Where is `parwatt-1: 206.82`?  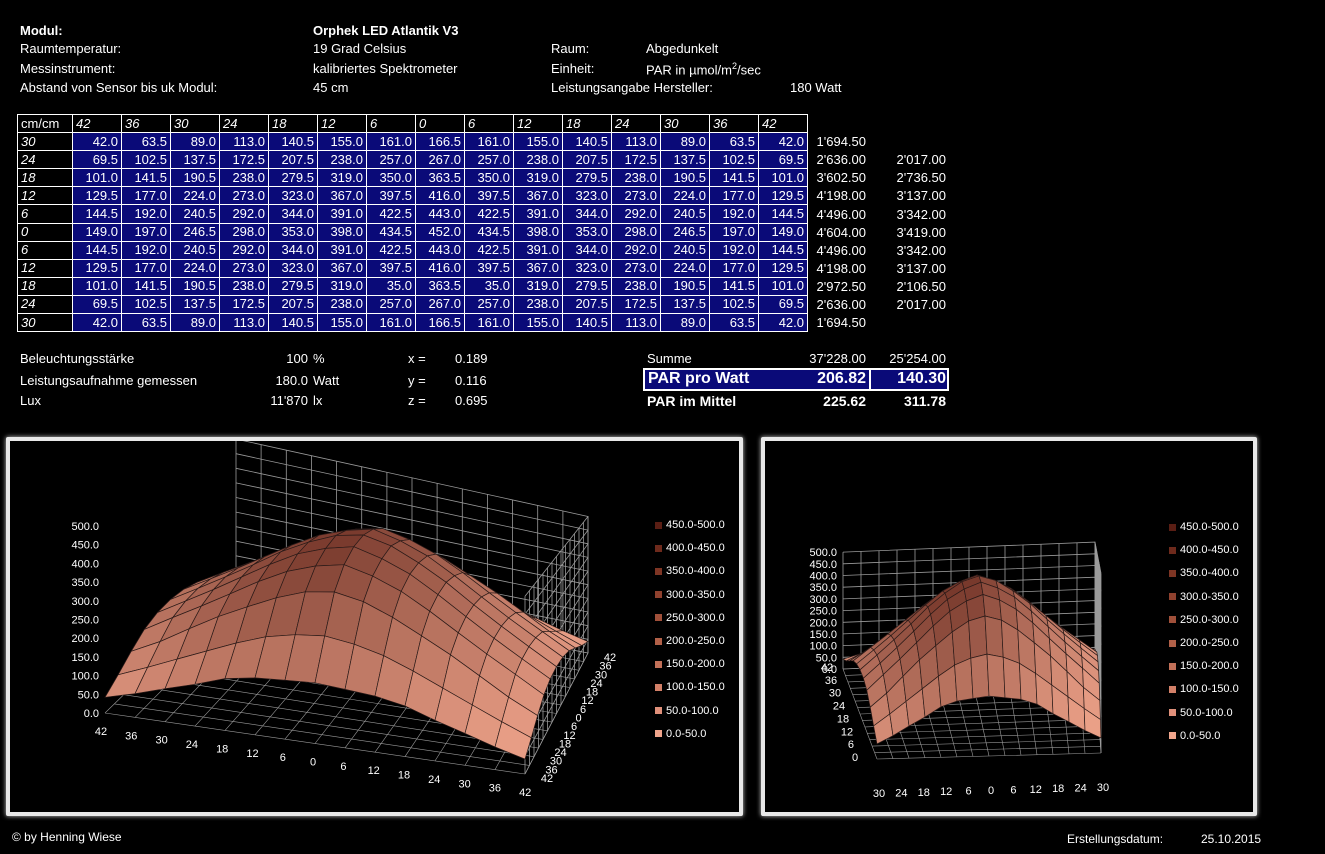 parwatt-1: 206.82 is located at coordinates (841, 378).